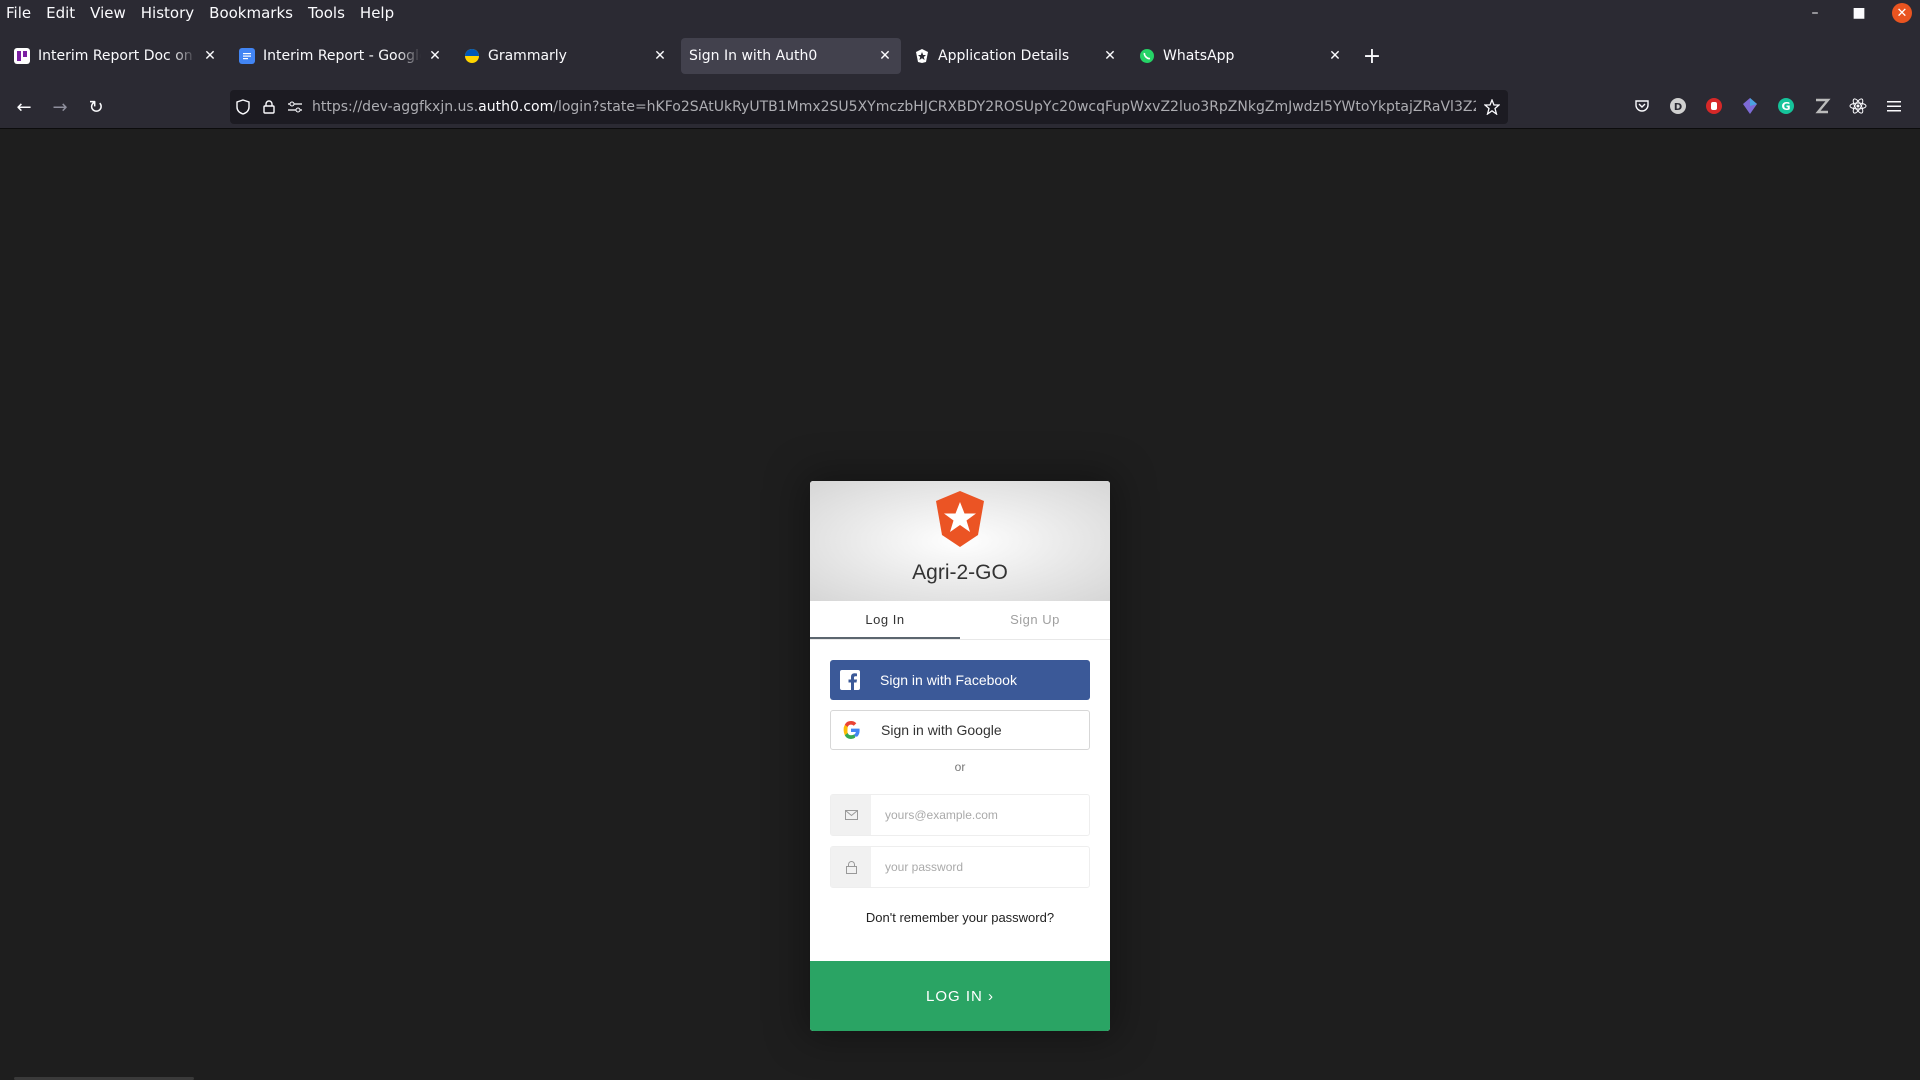  I want to click on menu-file: File, so click(19, 13).